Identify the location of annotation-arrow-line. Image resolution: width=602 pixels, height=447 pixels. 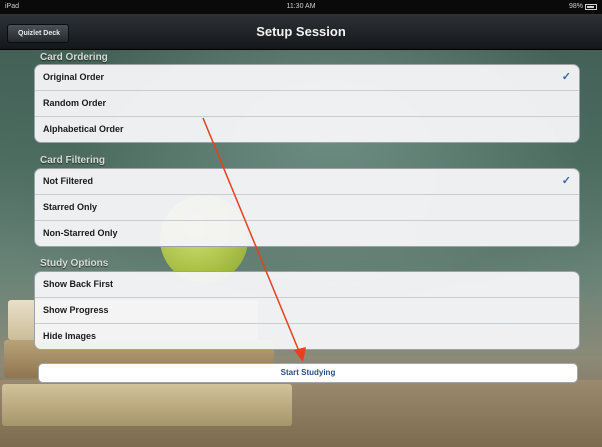
(252, 237).